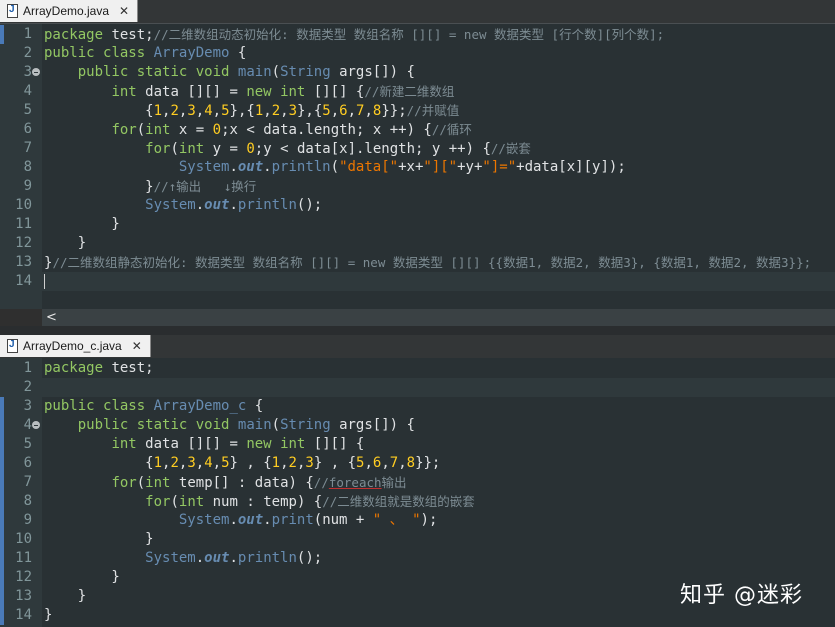  What do you see at coordinates (417, 205) in the screenshot?
I see `code-line: 10 System.out.println();` at bounding box center [417, 205].